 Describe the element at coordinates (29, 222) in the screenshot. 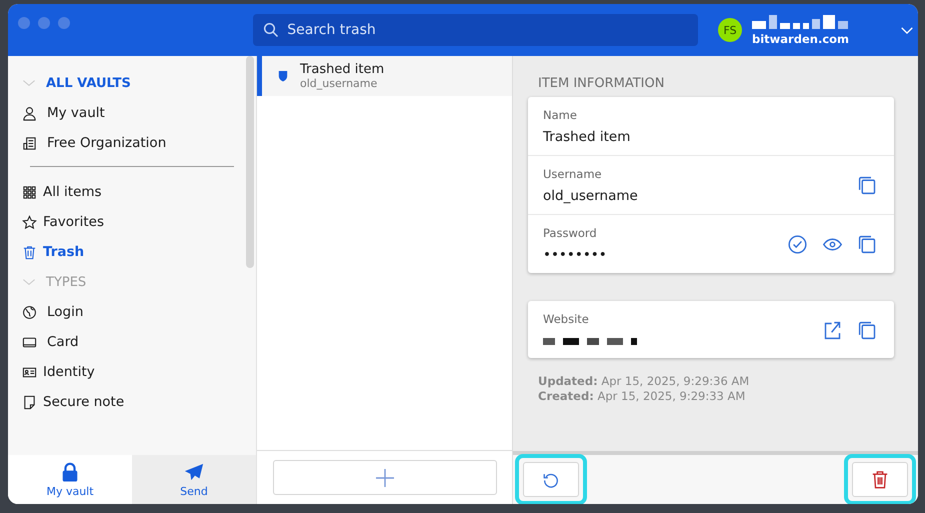

I see `star-icon` at that location.